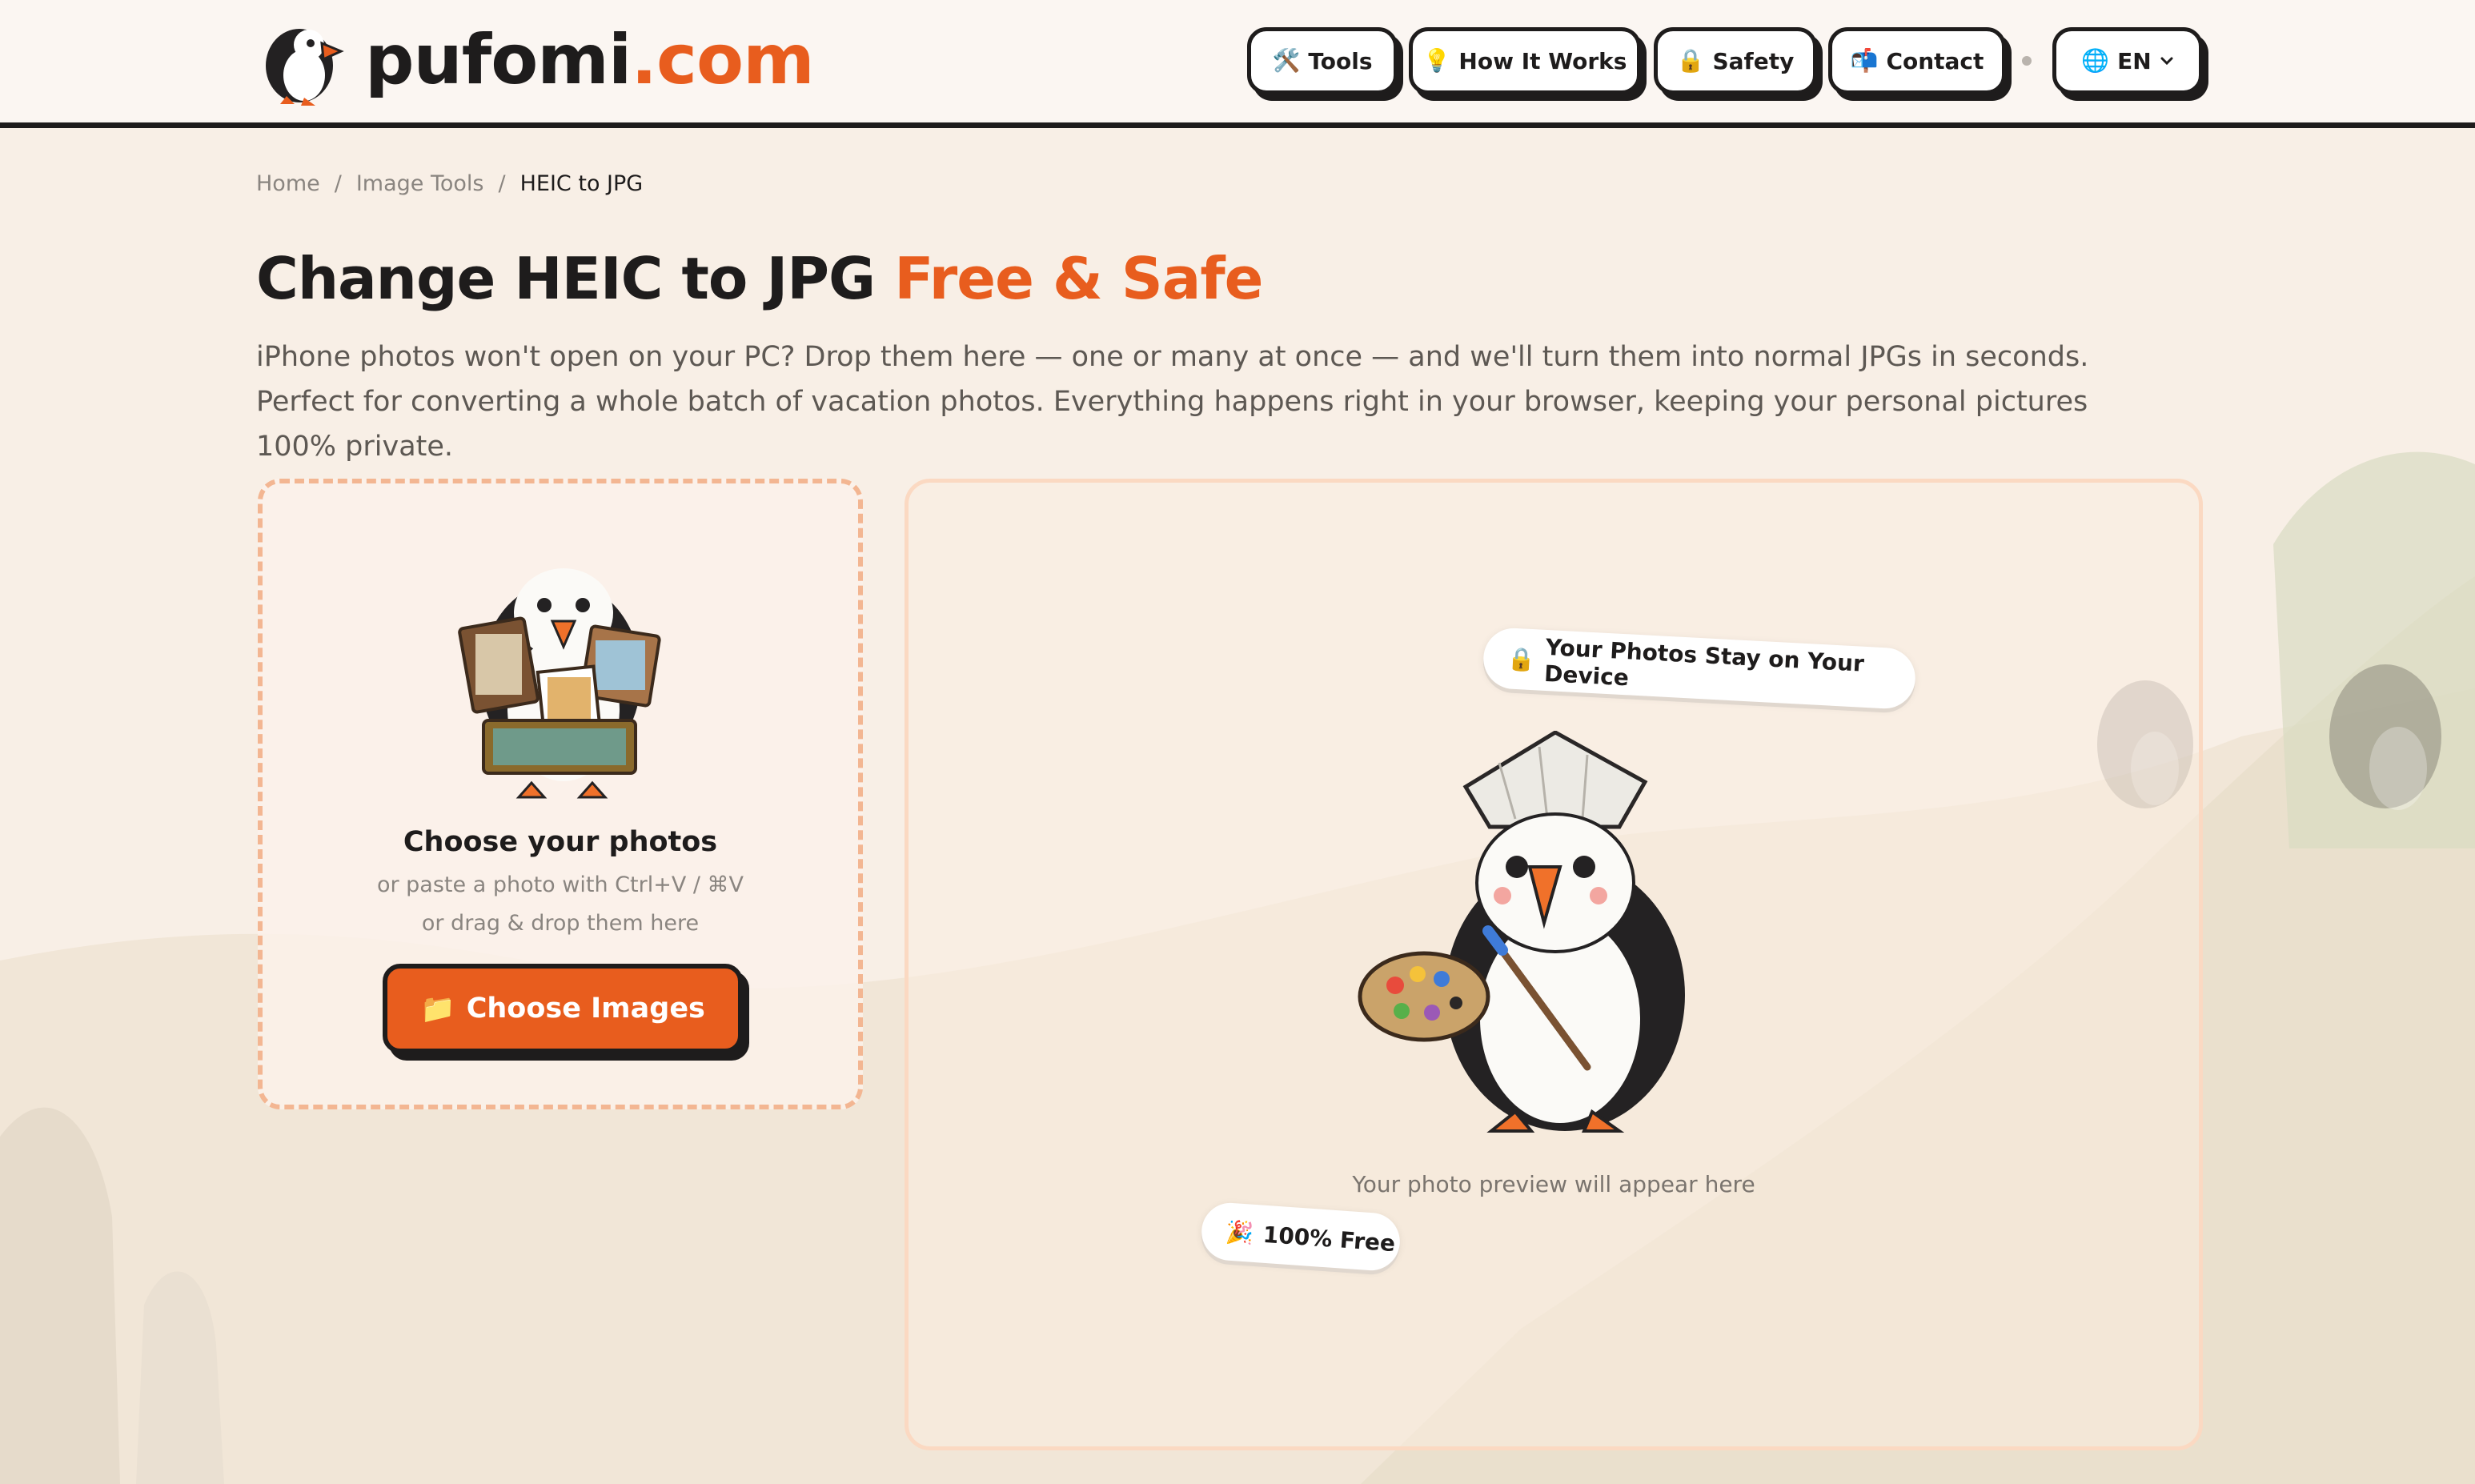  What do you see at coordinates (2095, 60) in the screenshot?
I see `globe-icon: 🌐` at bounding box center [2095, 60].